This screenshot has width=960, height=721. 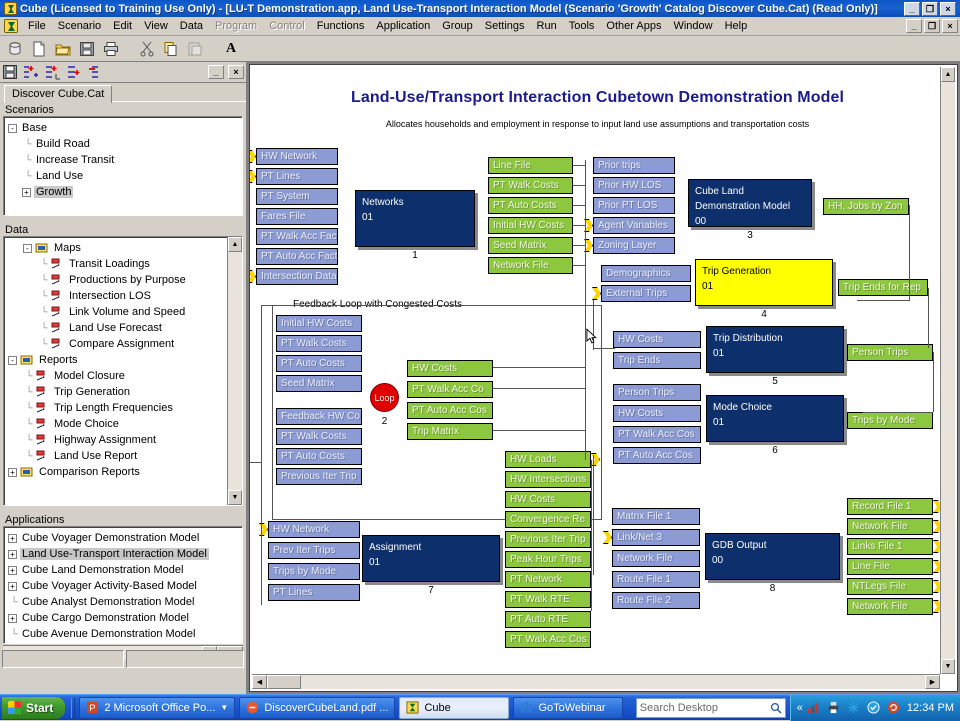 I want to click on tree-item-intersection-los: └Intersection LOS, so click(x=116, y=296).